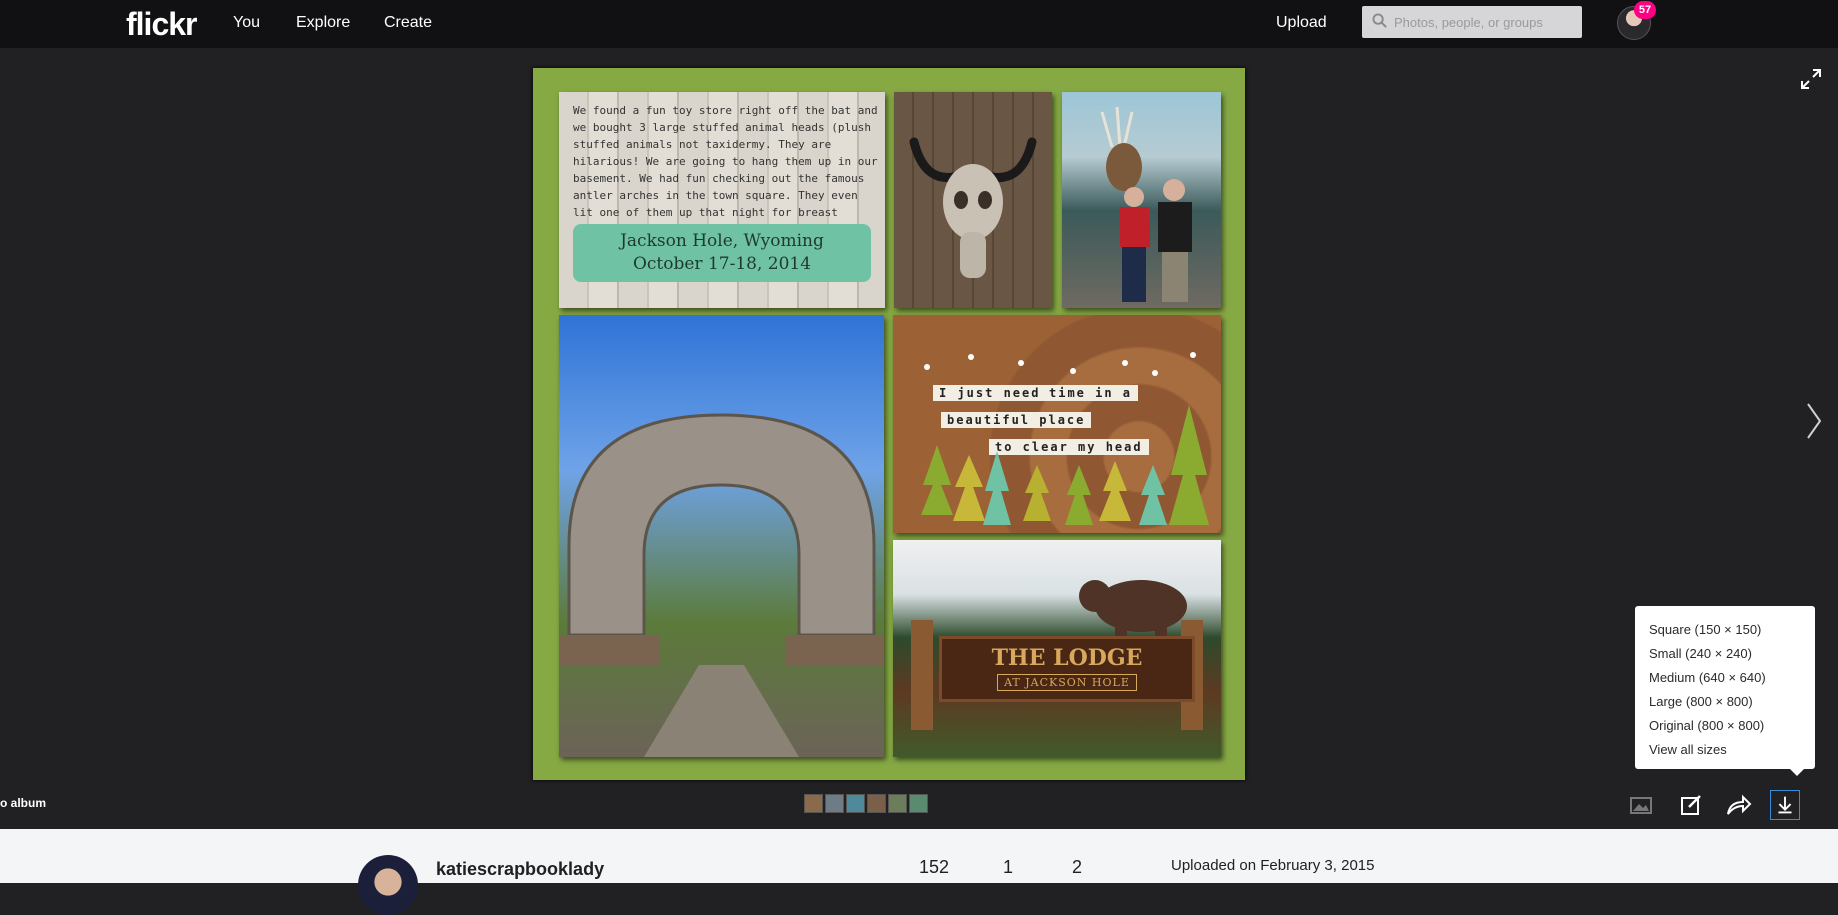 The height and width of the screenshot is (915, 1838). What do you see at coordinates (1641, 805) in the screenshot?
I see `image-icon` at bounding box center [1641, 805].